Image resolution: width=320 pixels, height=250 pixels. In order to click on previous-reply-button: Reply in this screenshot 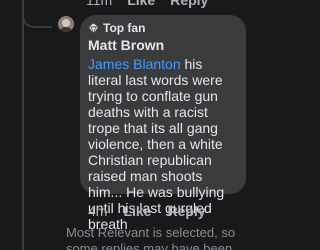, I will do `click(189, 4)`.